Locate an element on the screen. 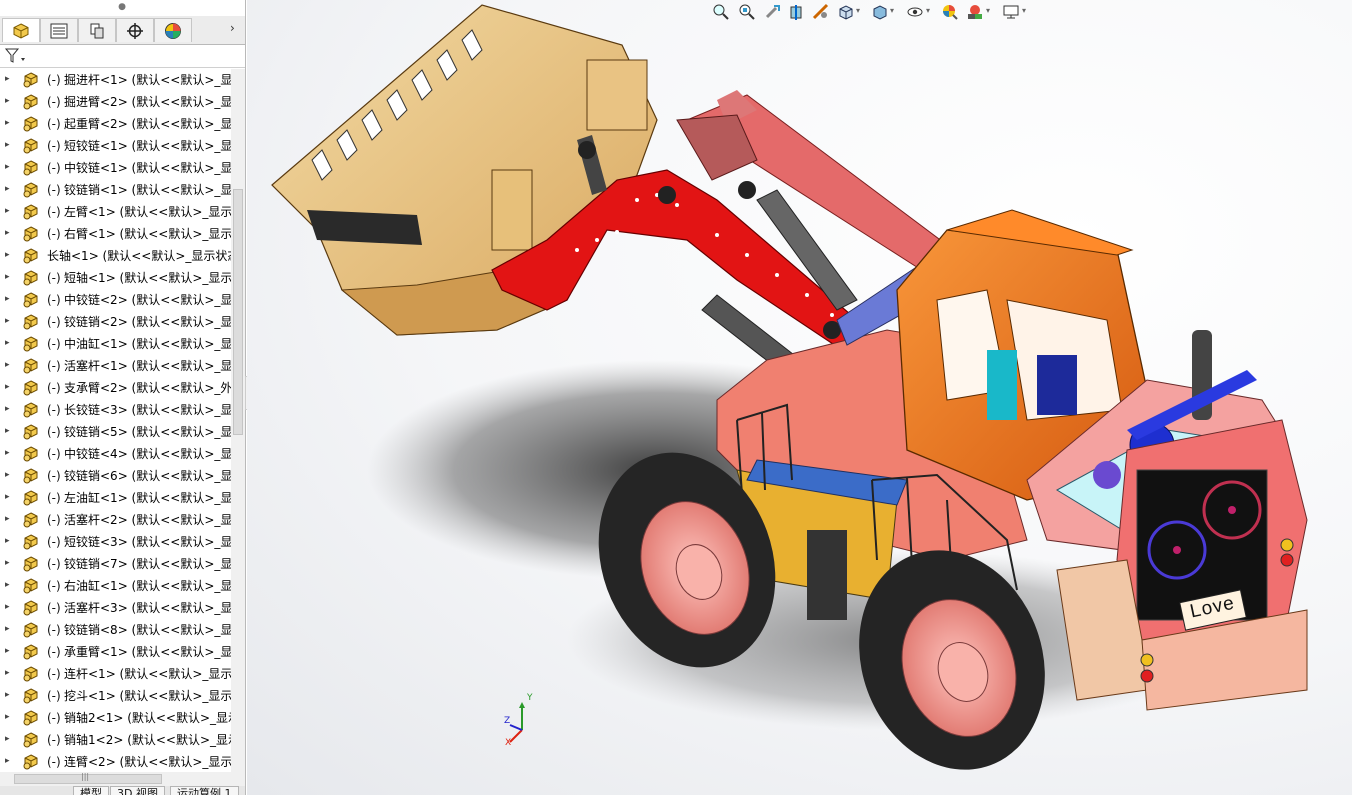 This screenshot has height=795, width=1352. tree-item: ▸ 承重臂<1> (默认<<默认>_显示 (-) is located at coordinates (115, 652).